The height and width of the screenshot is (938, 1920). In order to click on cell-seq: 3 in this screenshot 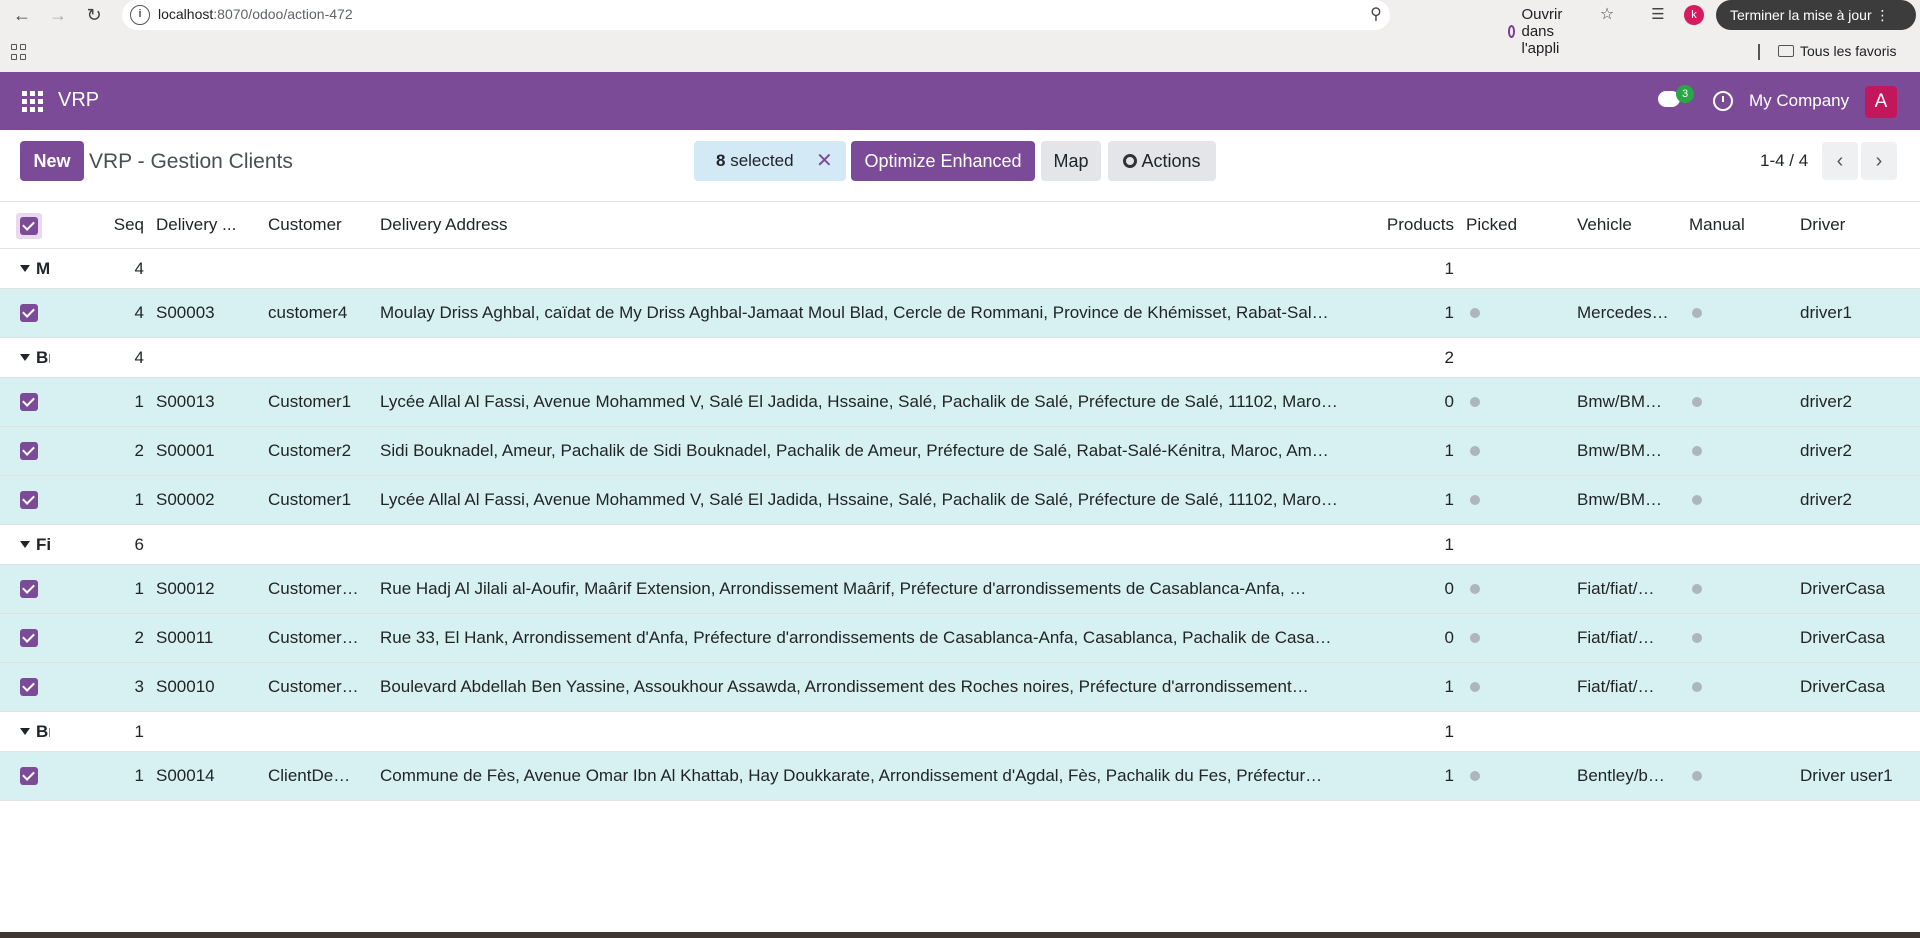, I will do `click(122, 687)`.